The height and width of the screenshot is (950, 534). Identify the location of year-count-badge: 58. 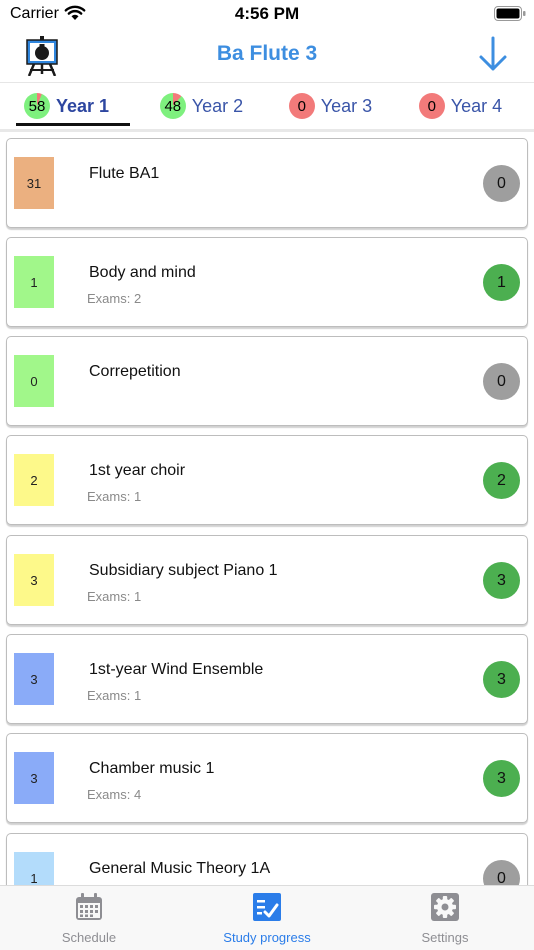
(36, 106).